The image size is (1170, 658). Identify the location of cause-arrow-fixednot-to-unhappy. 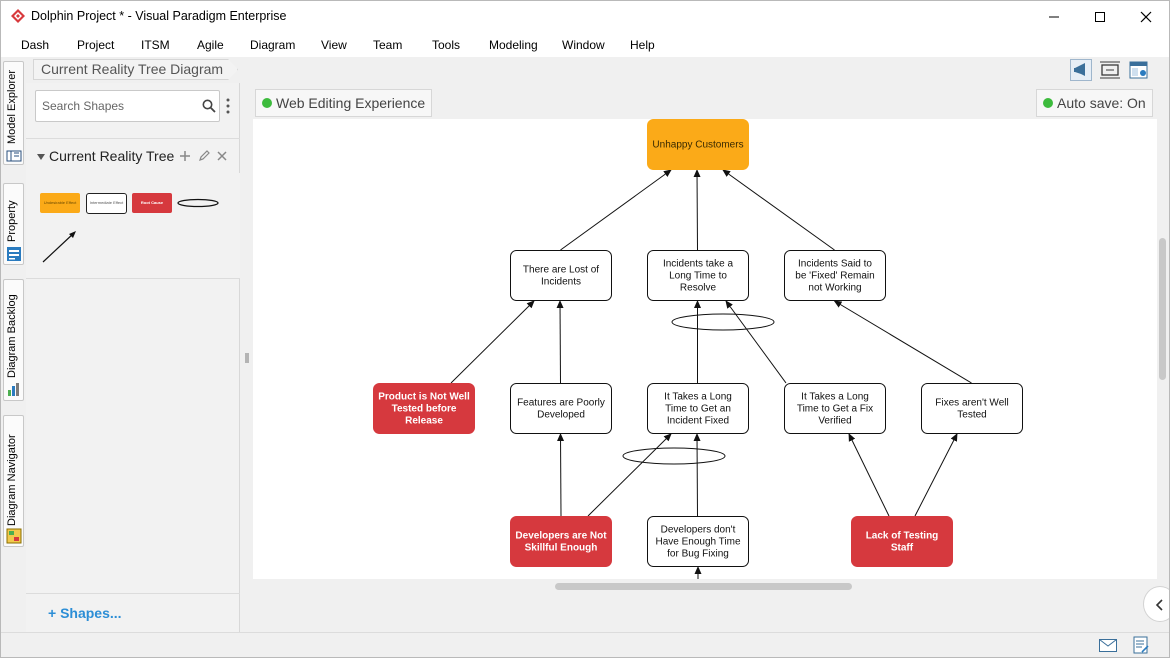
(778, 210).